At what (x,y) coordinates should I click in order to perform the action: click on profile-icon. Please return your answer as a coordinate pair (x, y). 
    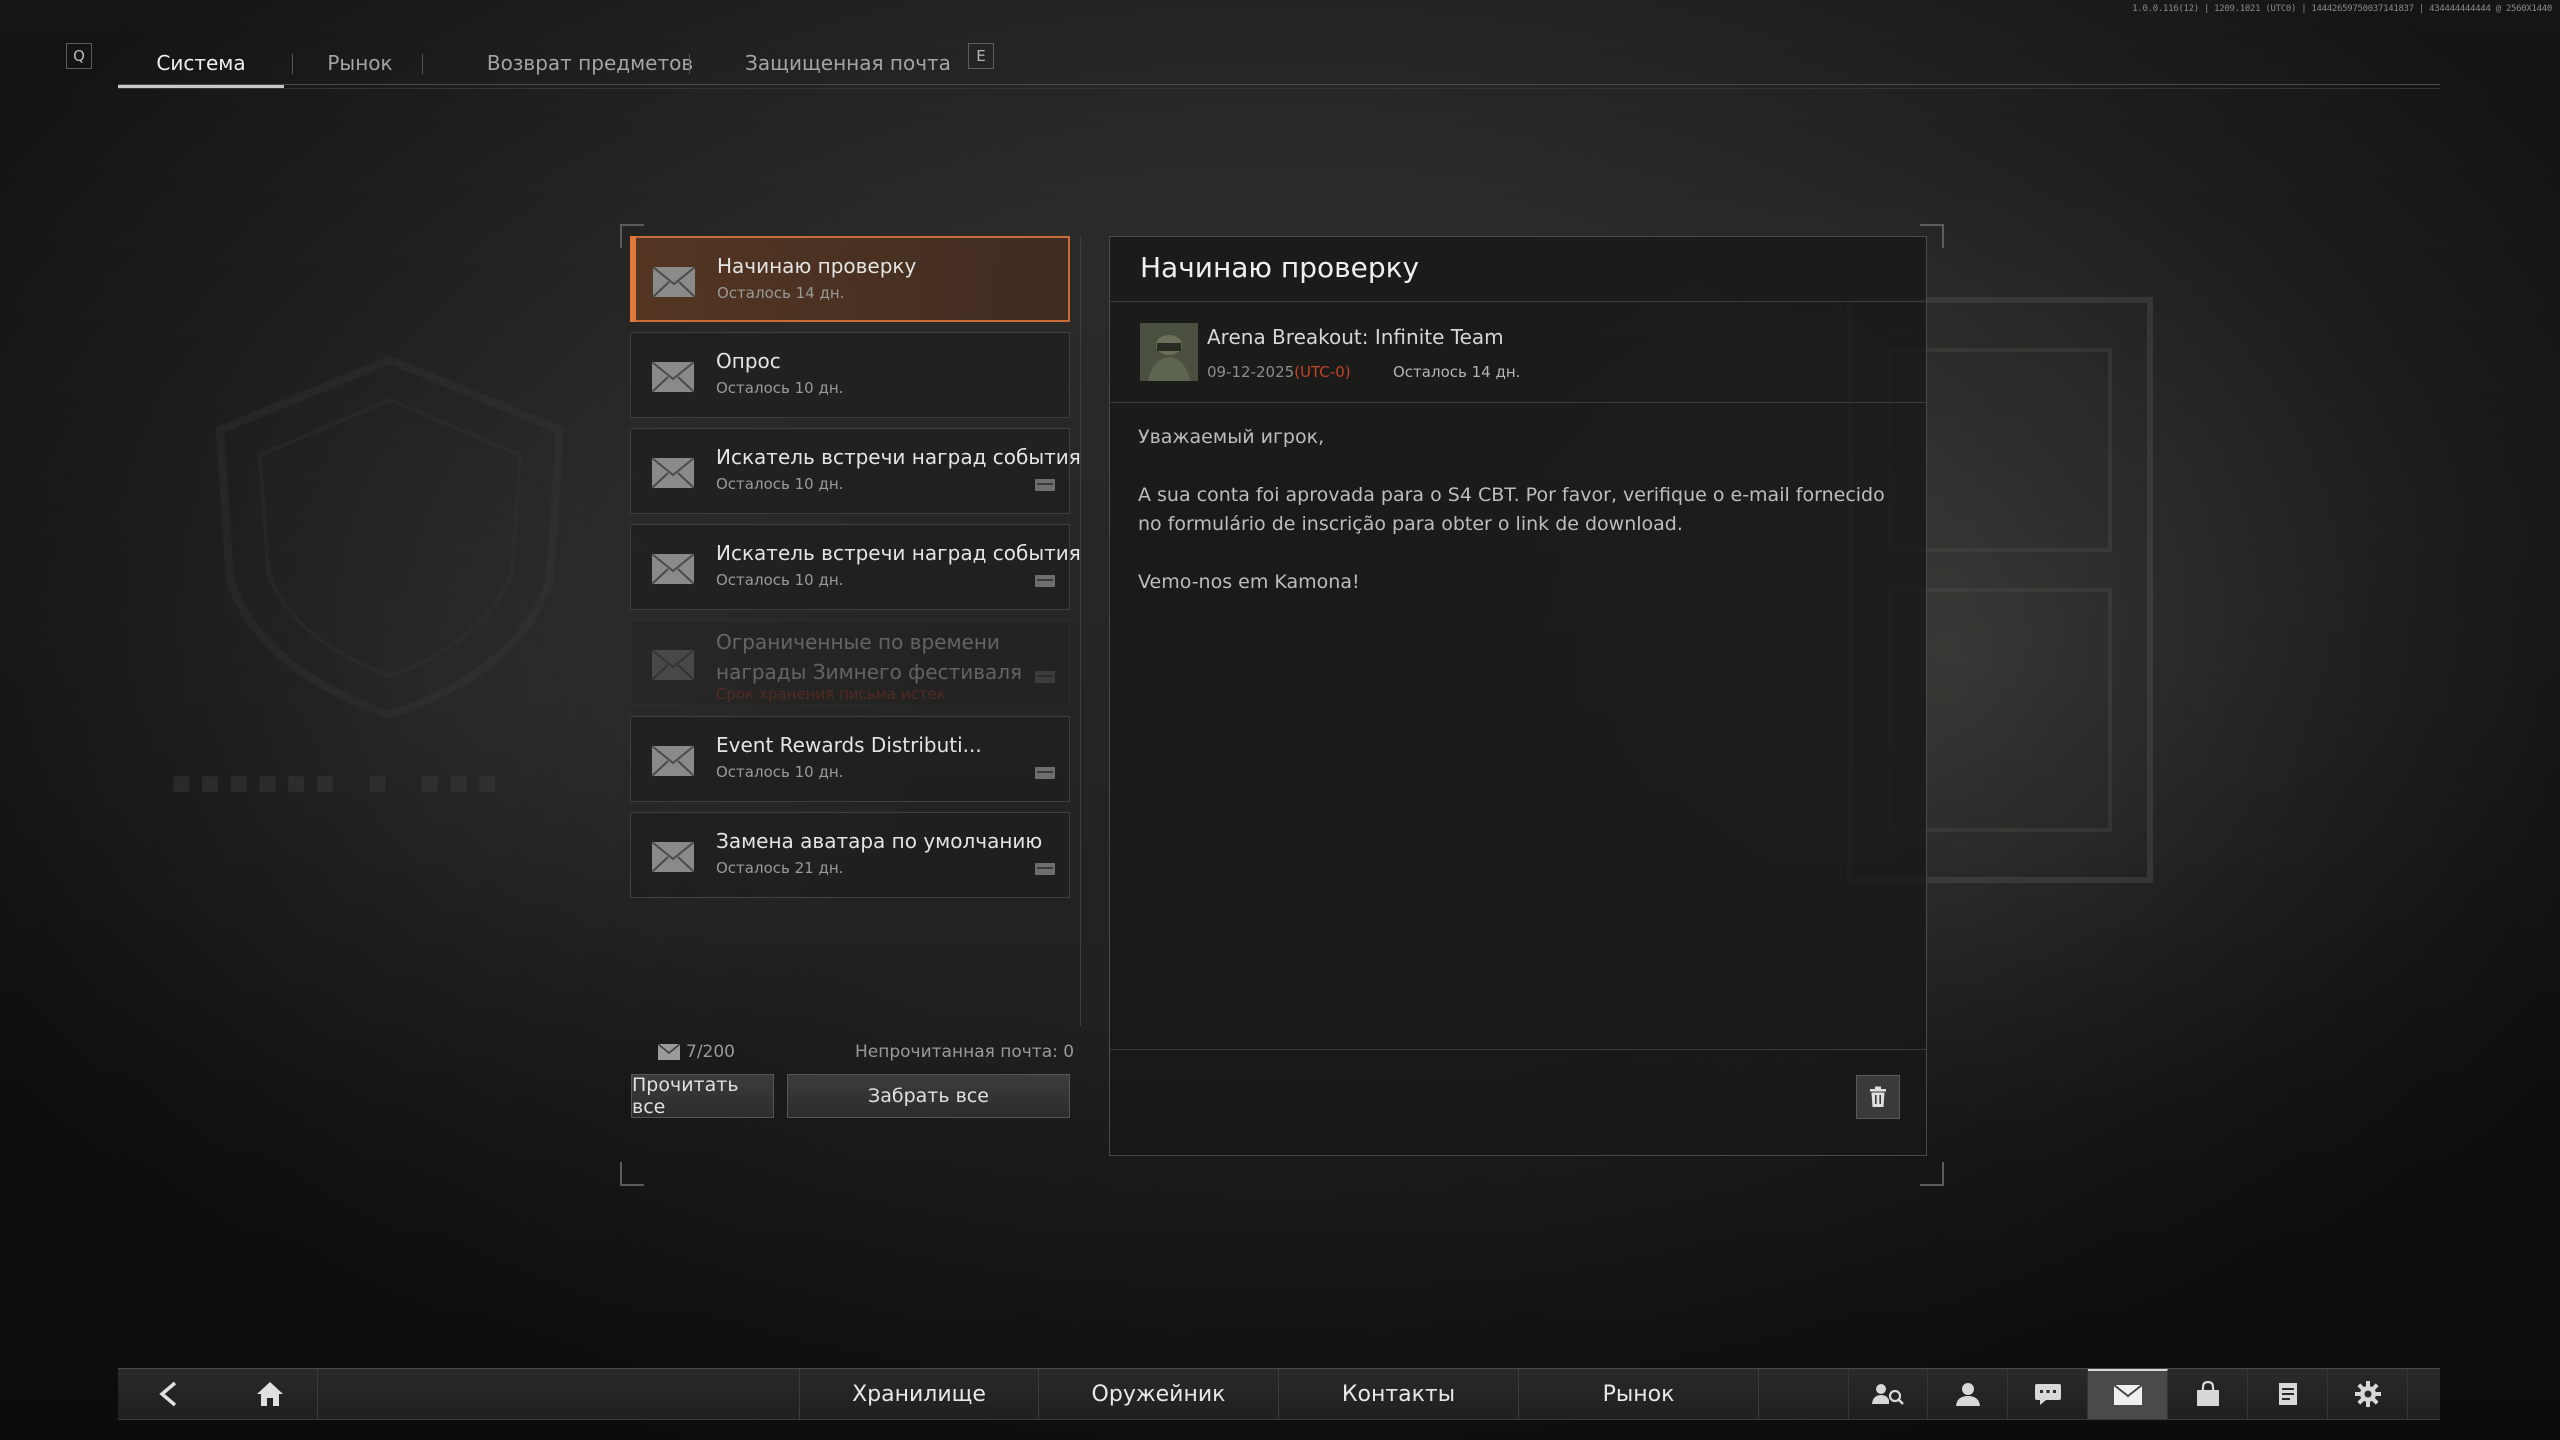
    Looking at the image, I should click on (1967, 1394).